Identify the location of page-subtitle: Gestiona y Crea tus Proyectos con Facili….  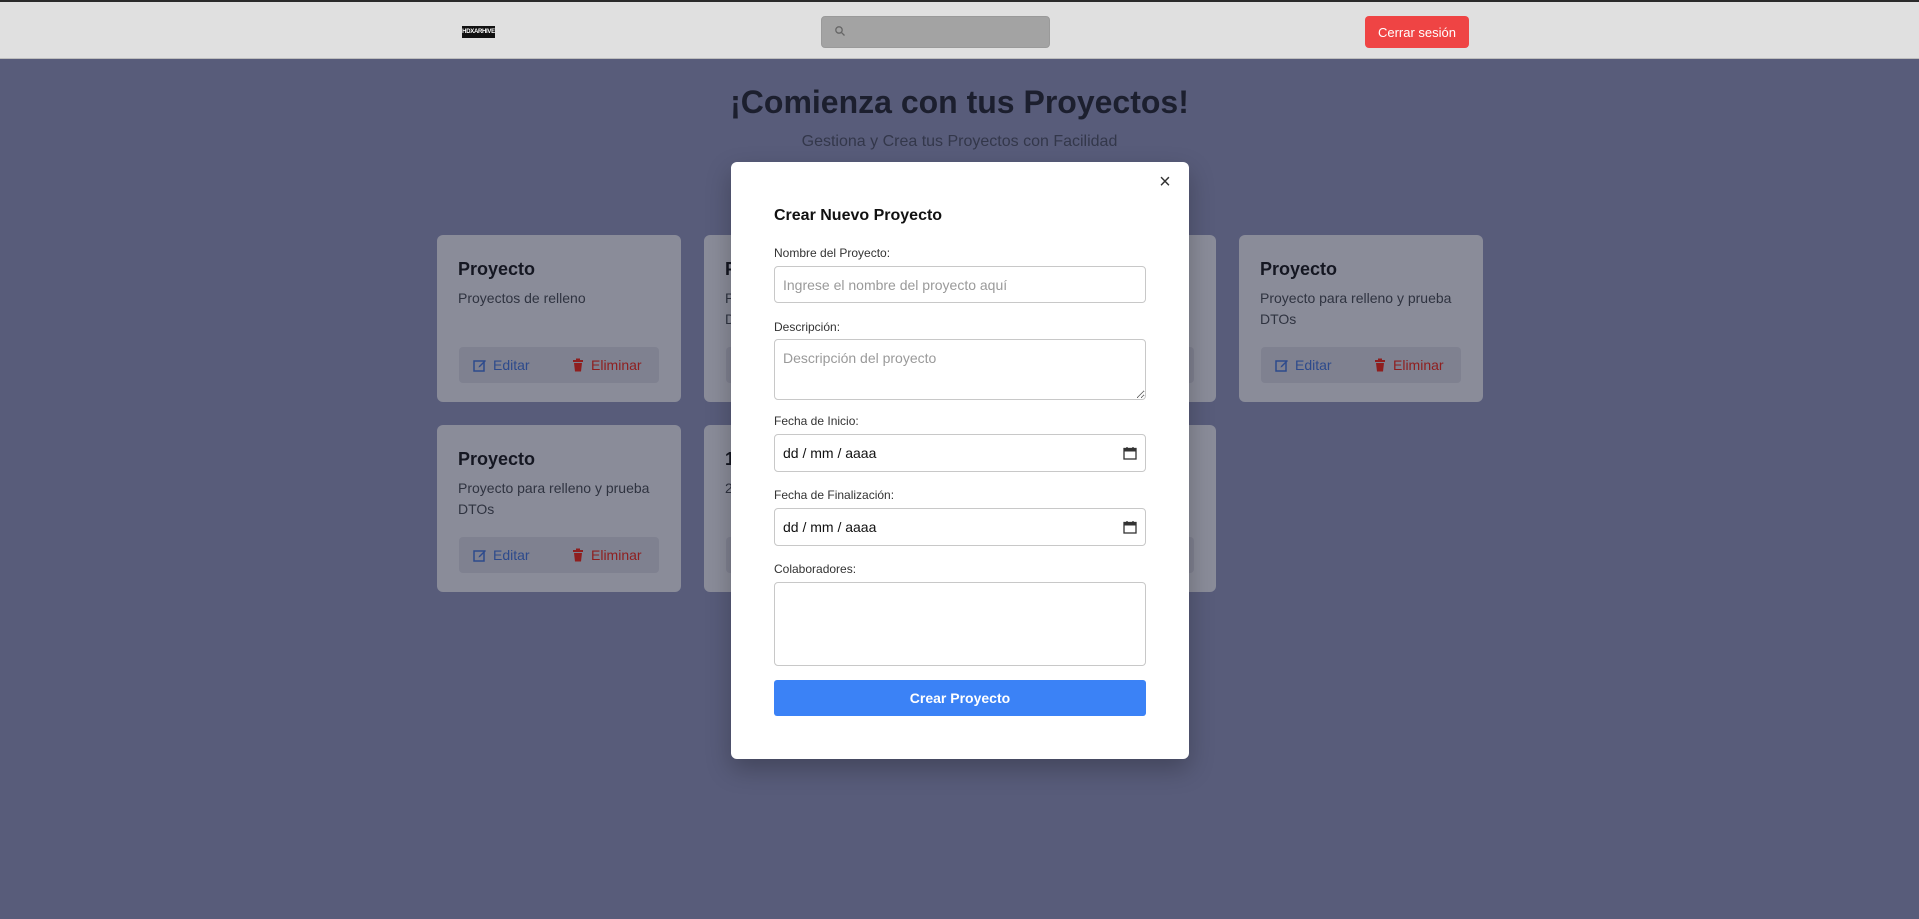
(959, 141).